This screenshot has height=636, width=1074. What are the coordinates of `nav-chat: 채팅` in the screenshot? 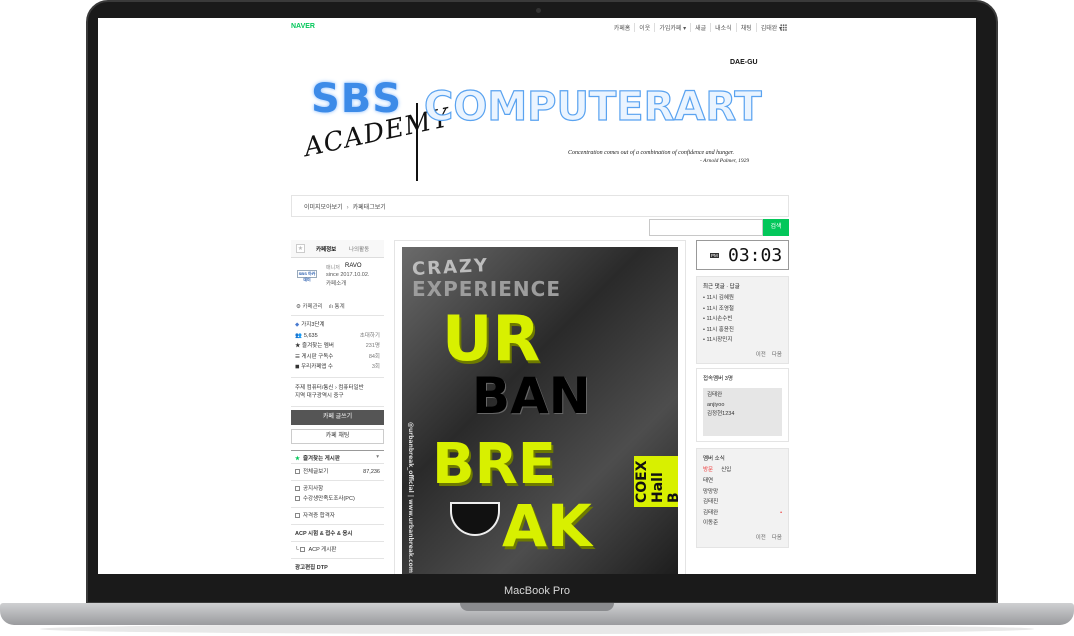 It's located at (745, 27).